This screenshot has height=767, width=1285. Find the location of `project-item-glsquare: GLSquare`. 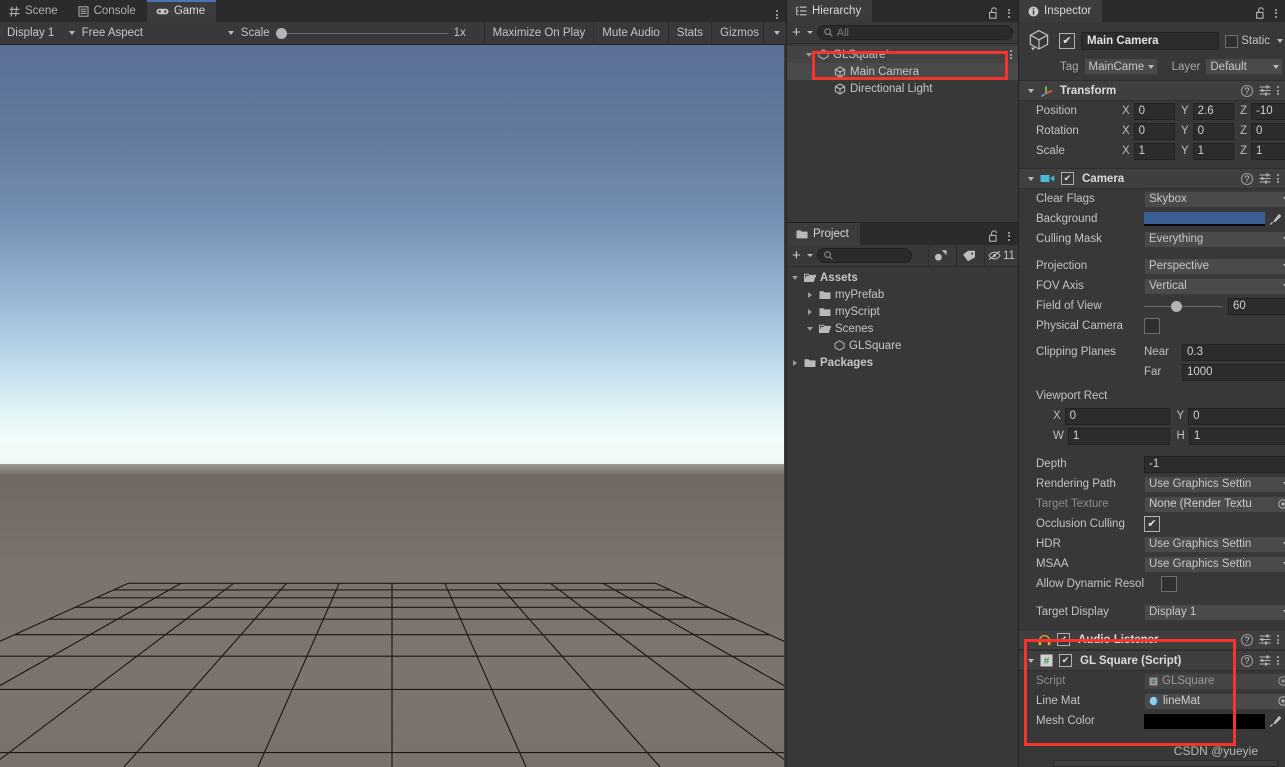

project-item-glsquare: GLSquare is located at coordinates (902, 345).